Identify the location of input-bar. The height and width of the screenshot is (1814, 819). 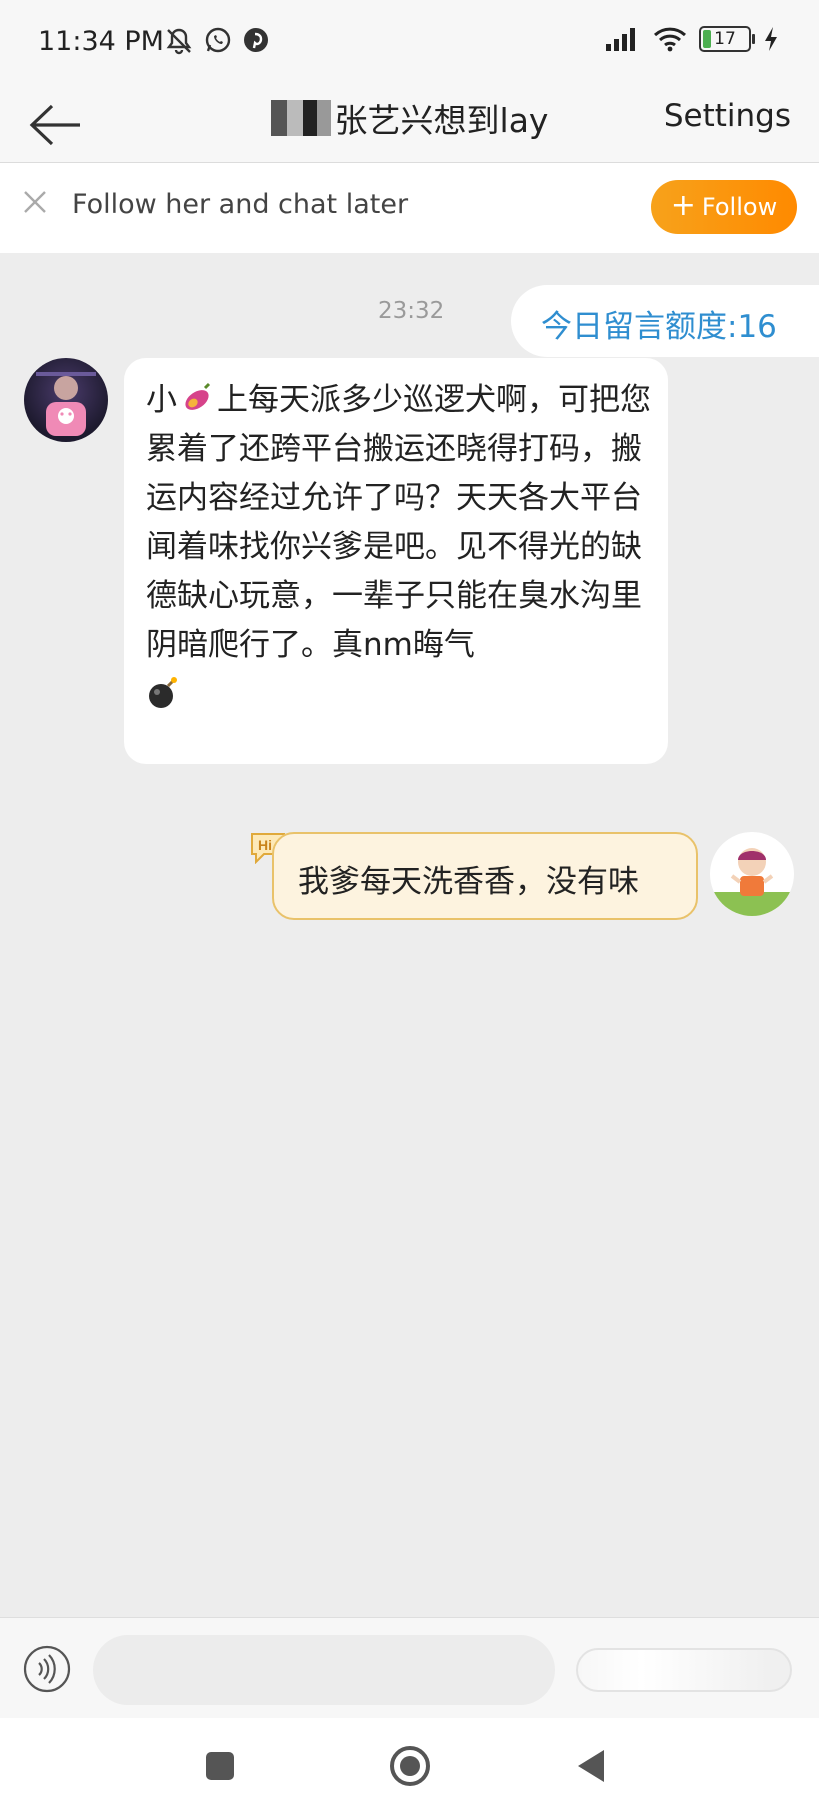
(409, 1667).